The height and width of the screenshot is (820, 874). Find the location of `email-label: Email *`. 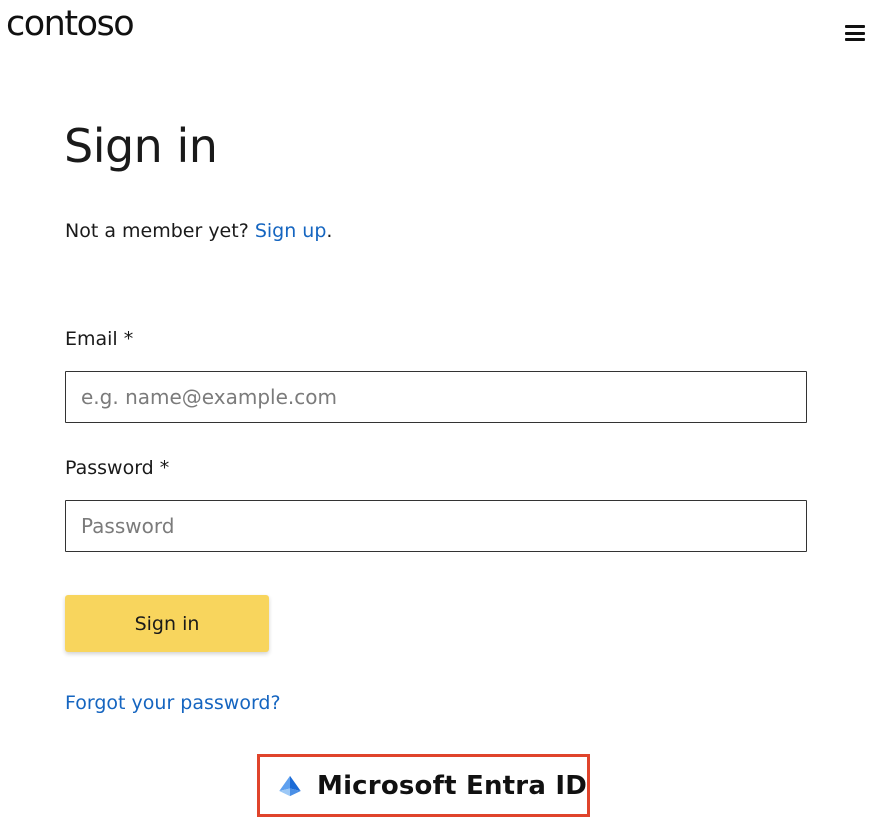

email-label: Email * is located at coordinates (99, 339).